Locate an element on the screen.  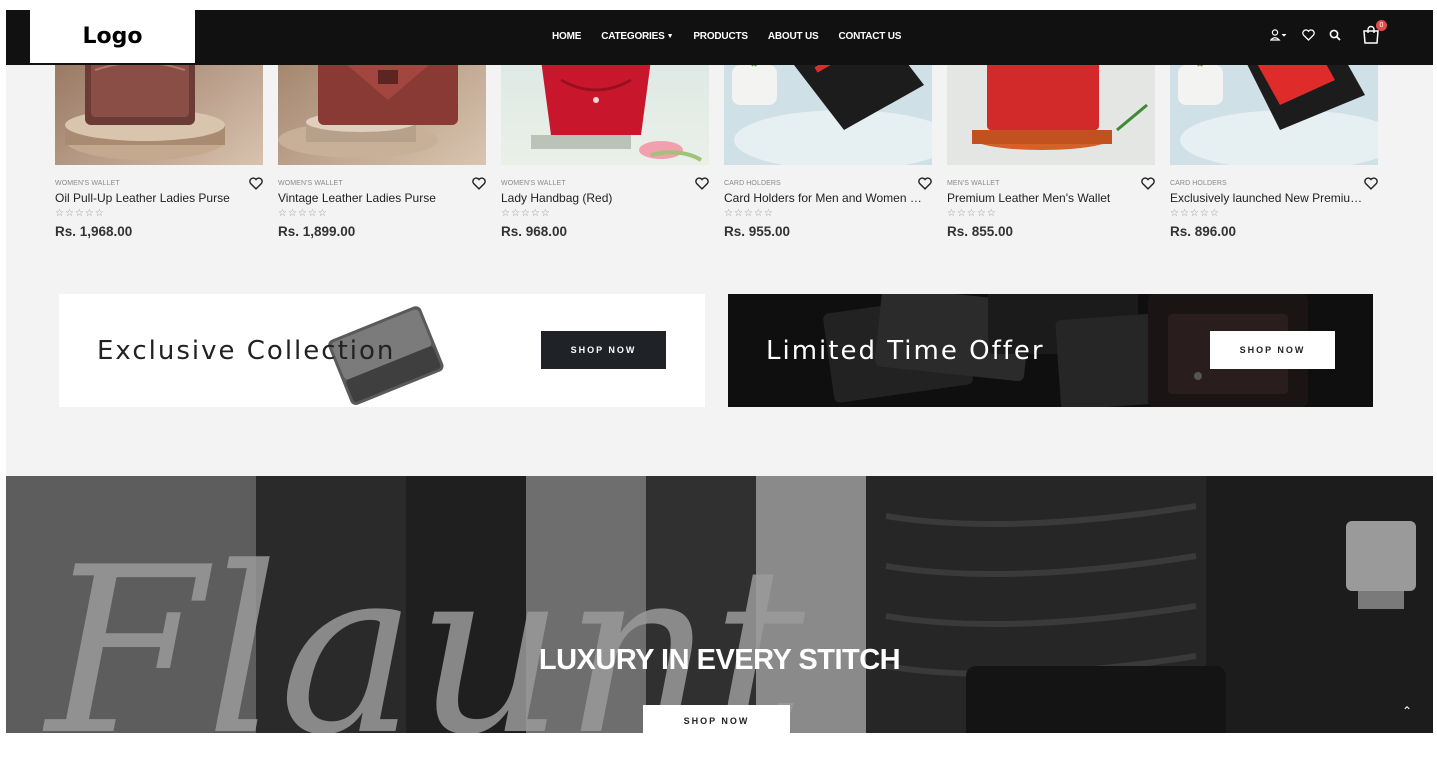
header-icons: 0 is located at coordinates (1328, 33).